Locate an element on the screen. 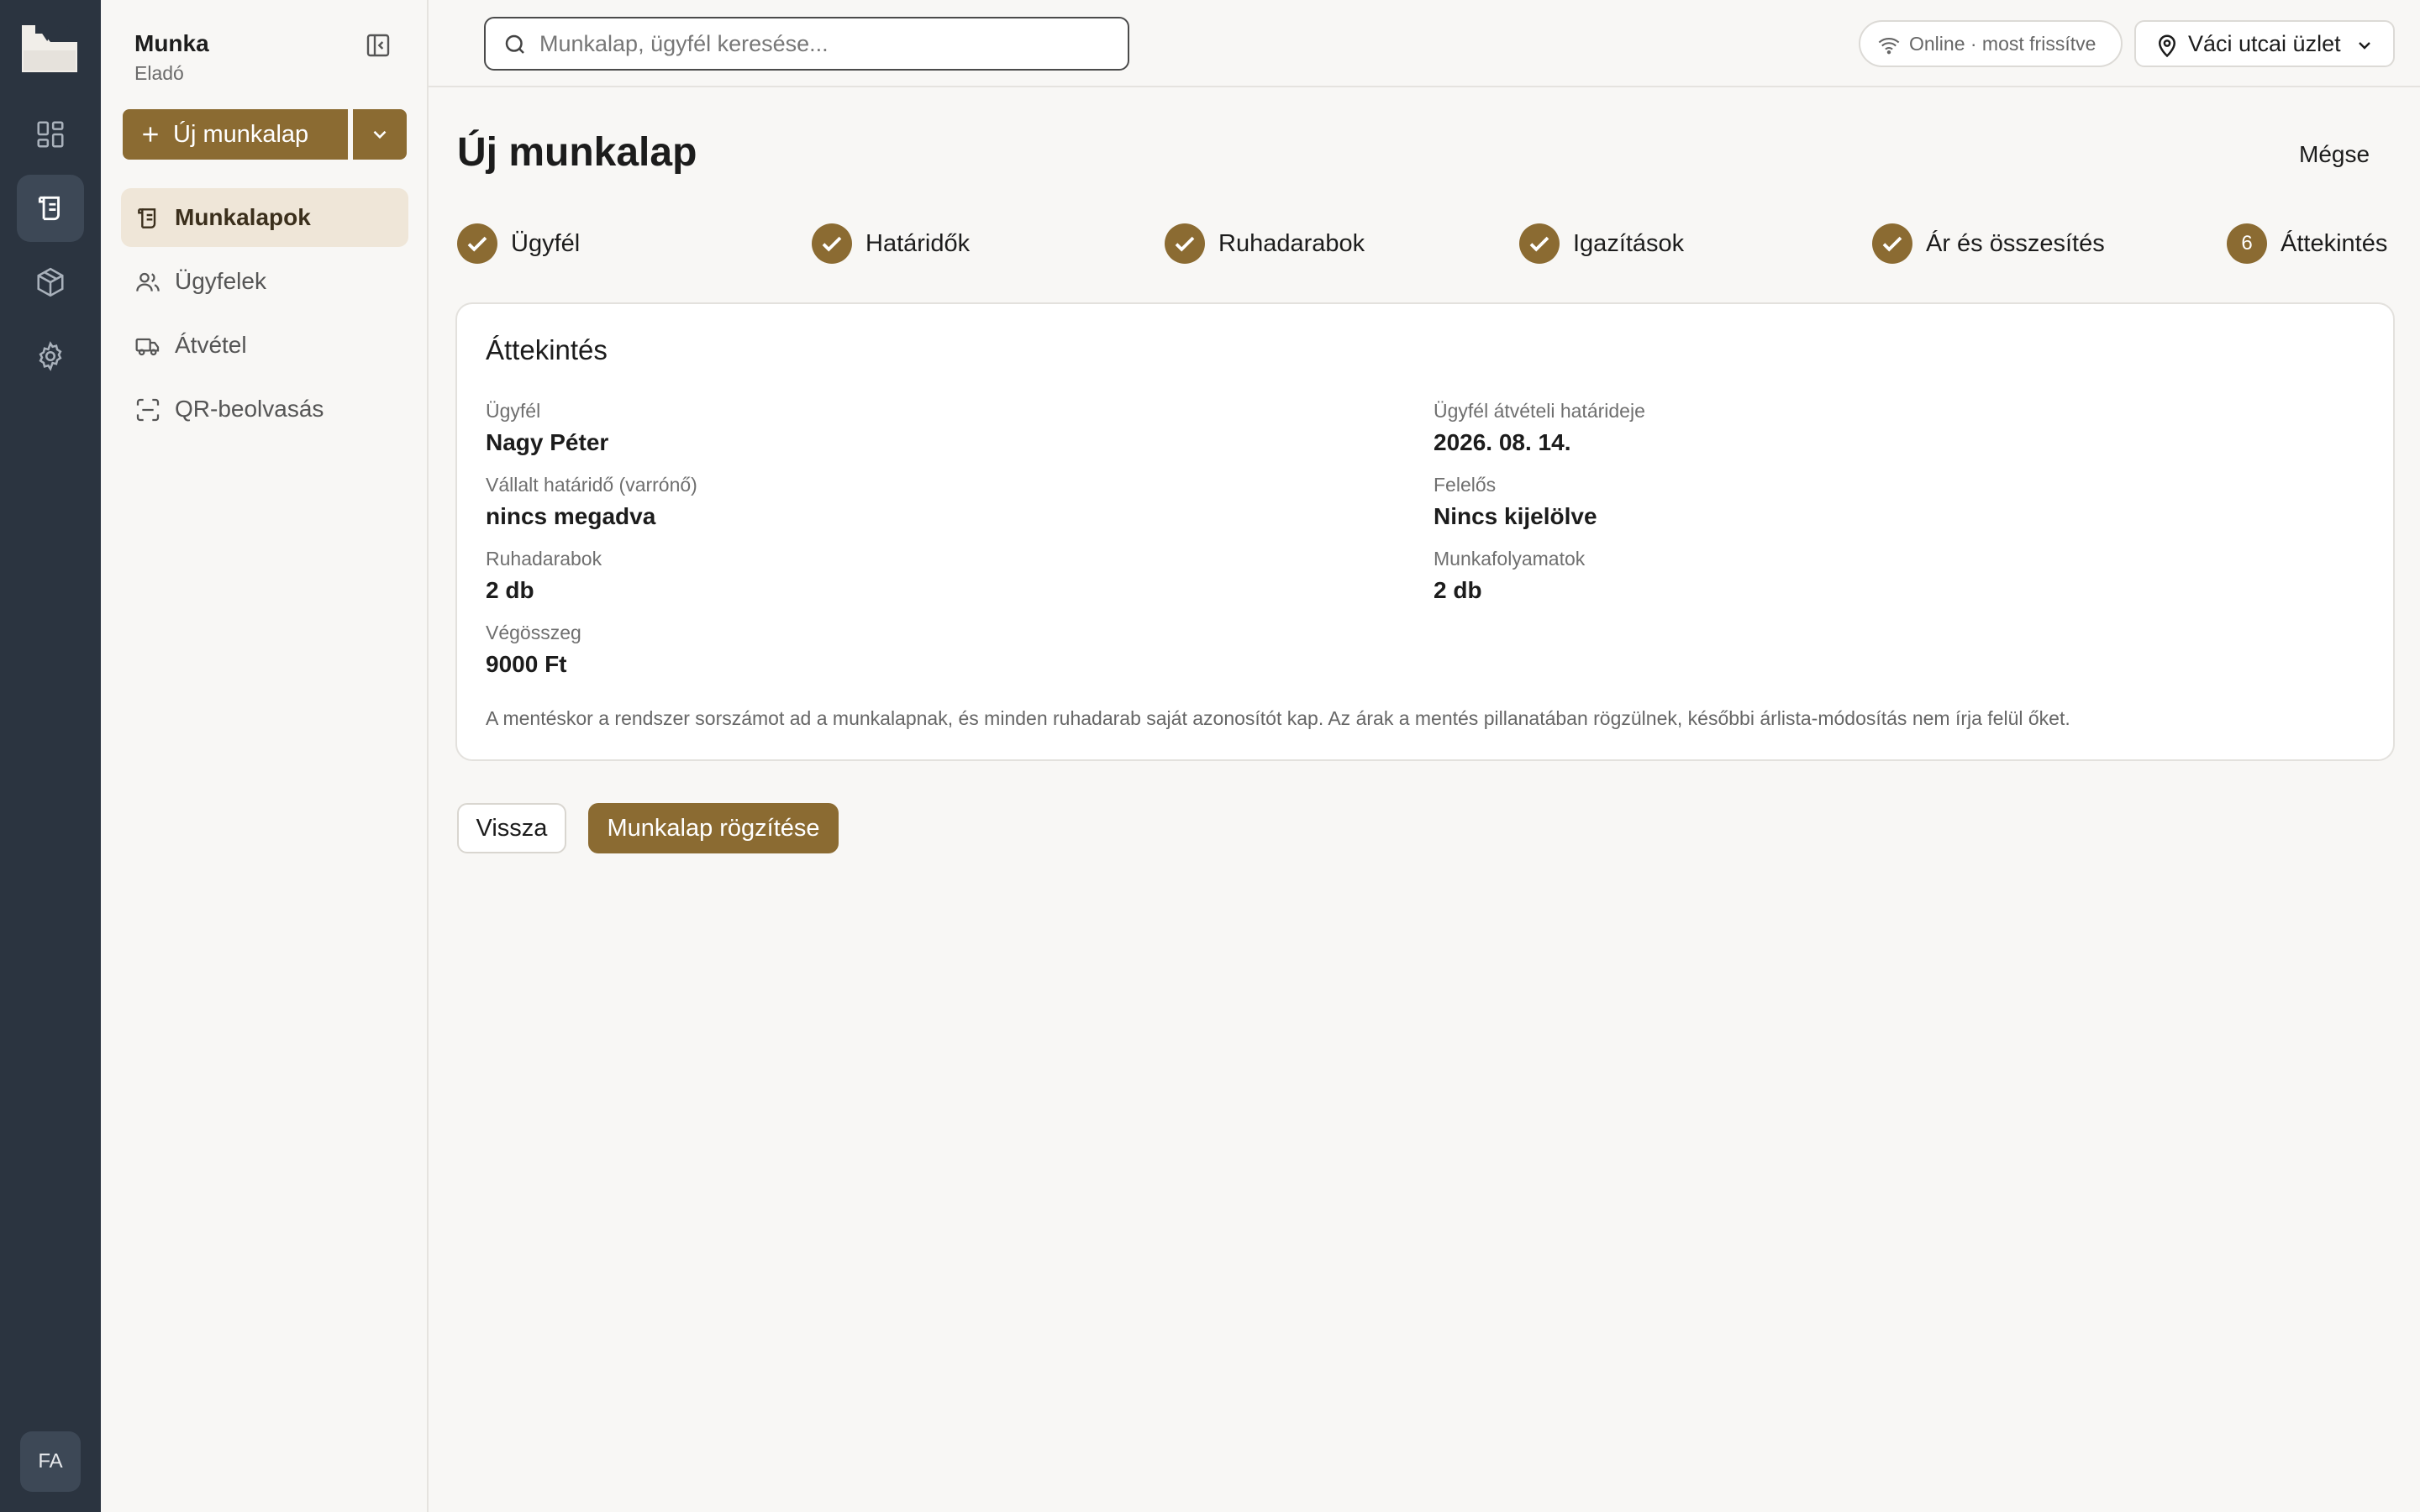 The width and height of the screenshot is (2420, 1512). sidebar-item-label: Ügyfelek is located at coordinates (220, 281).